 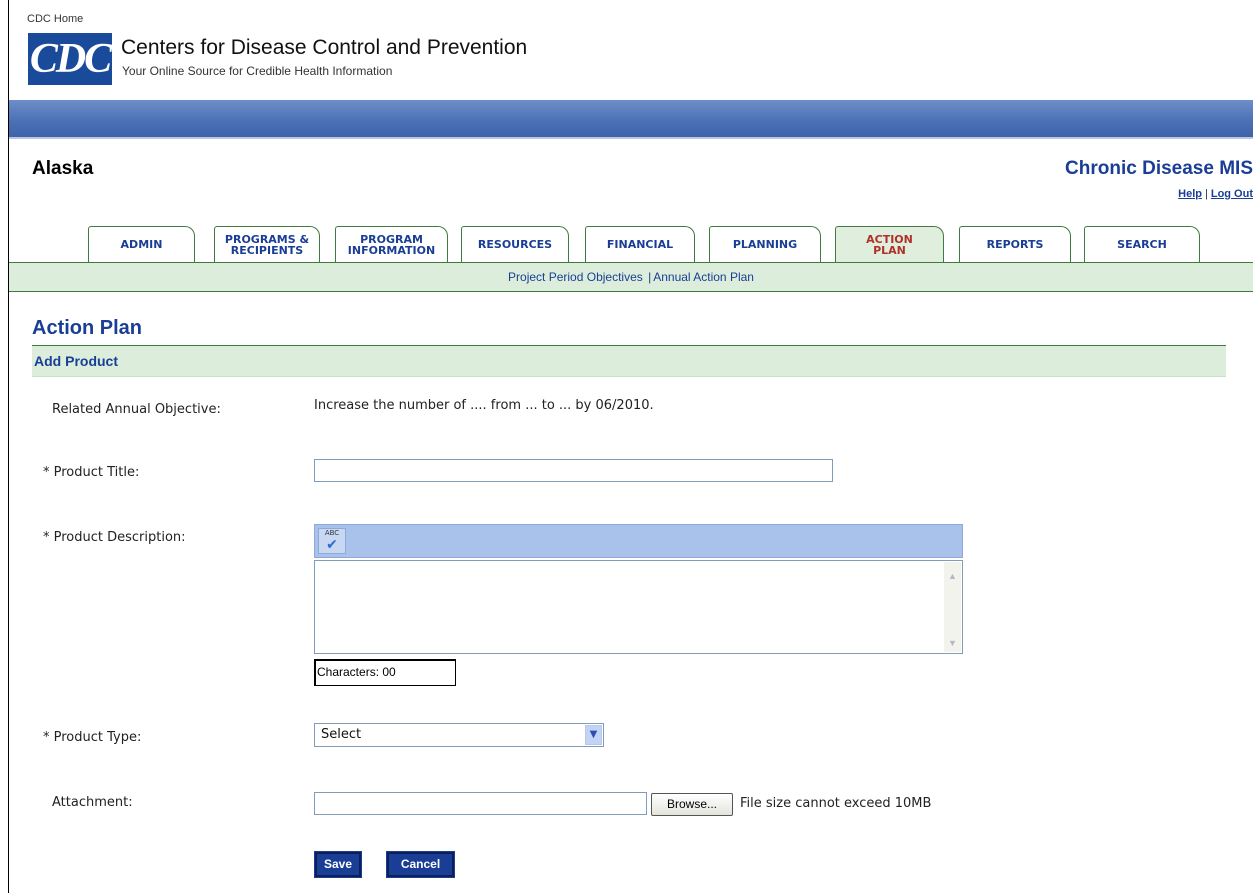 I want to click on logout-link: Log Out, so click(x=1232, y=194).